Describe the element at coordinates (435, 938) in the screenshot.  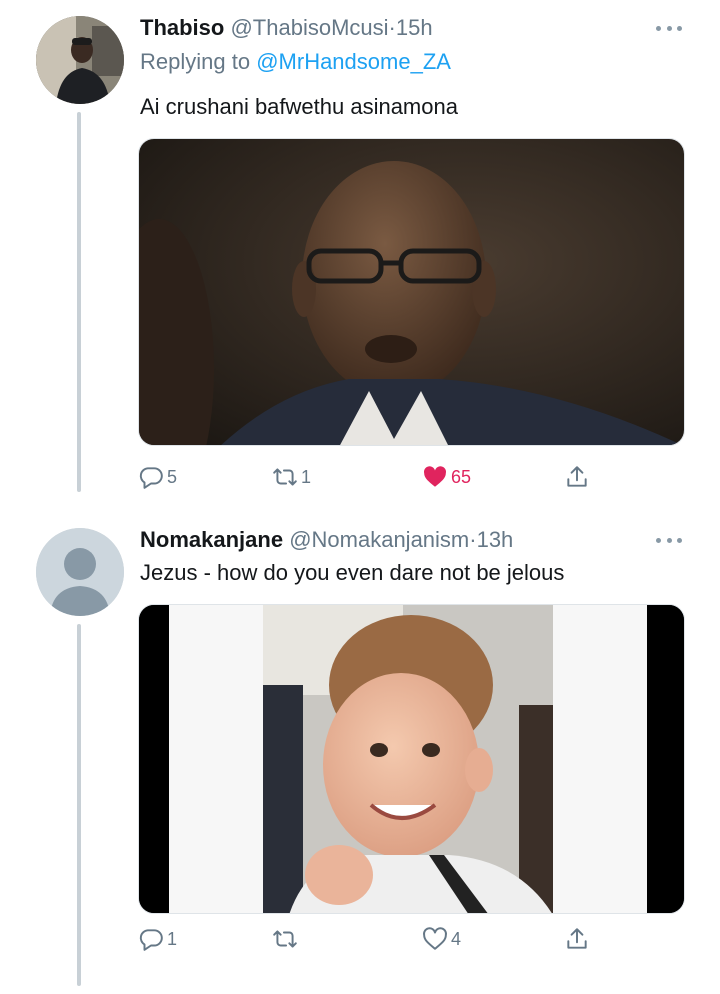
I see `heart-outline-icon` at that location.